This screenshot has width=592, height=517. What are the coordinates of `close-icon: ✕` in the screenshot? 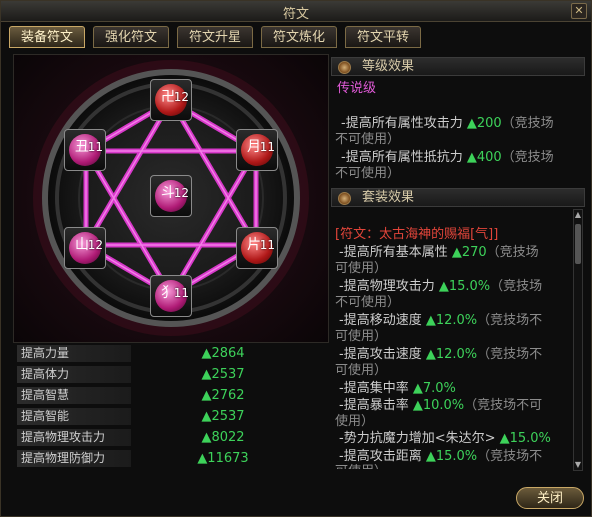 It's located at (579, 11).